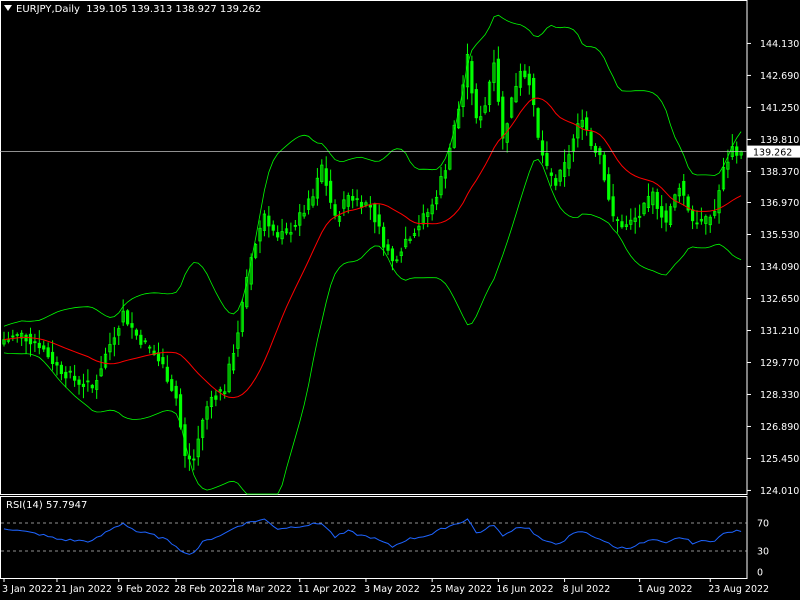 The image size is (800, 600). I want to click on x-tick-label: 1 Aug 2022, so click(665, 589).